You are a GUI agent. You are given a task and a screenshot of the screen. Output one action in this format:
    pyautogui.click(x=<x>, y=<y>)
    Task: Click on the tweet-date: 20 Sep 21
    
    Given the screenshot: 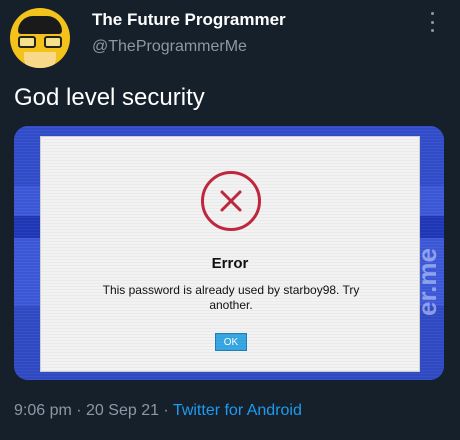 What is the action you would take?
    pyautogui.click(x=122, y=410)
    